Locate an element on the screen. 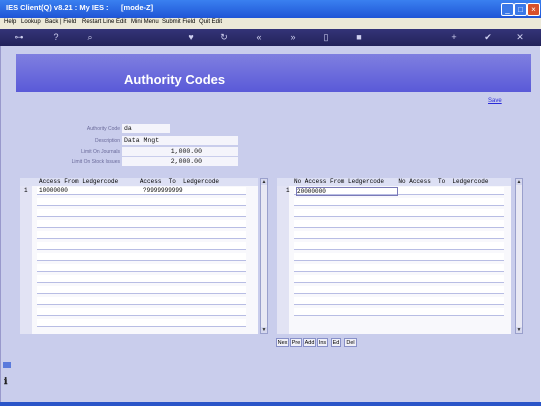 This screenshot has width=541, height=406. refresh-icon: ↻ is located at coordinates (224, 37).